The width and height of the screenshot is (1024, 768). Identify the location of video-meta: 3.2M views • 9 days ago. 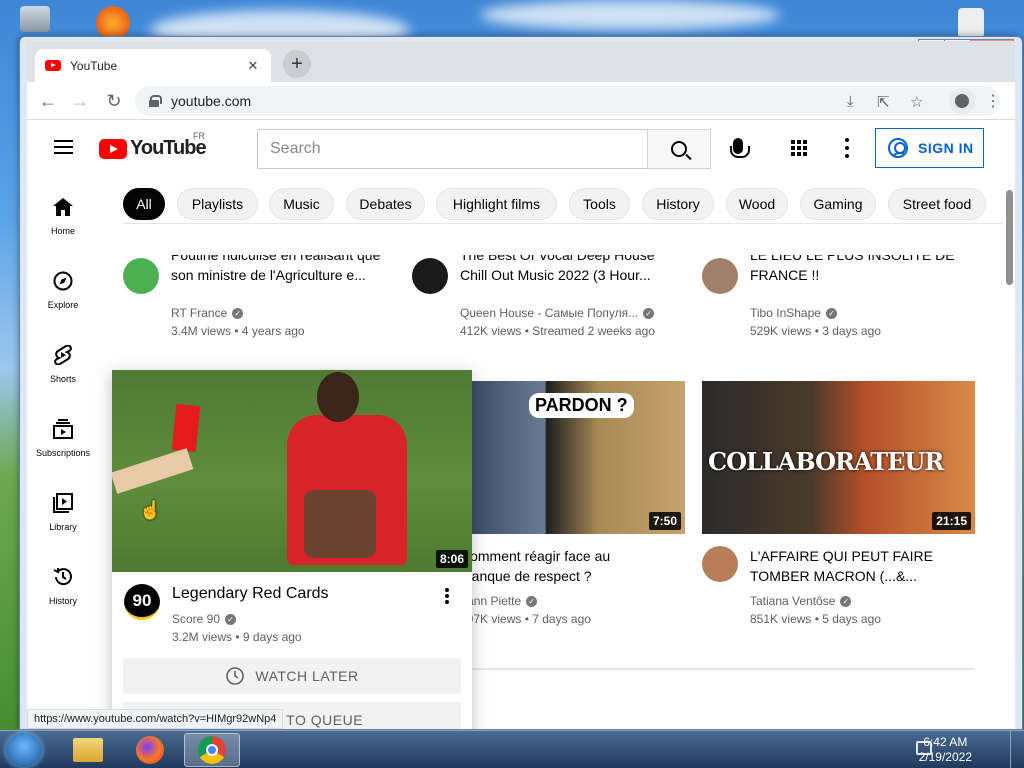
(237, 637).